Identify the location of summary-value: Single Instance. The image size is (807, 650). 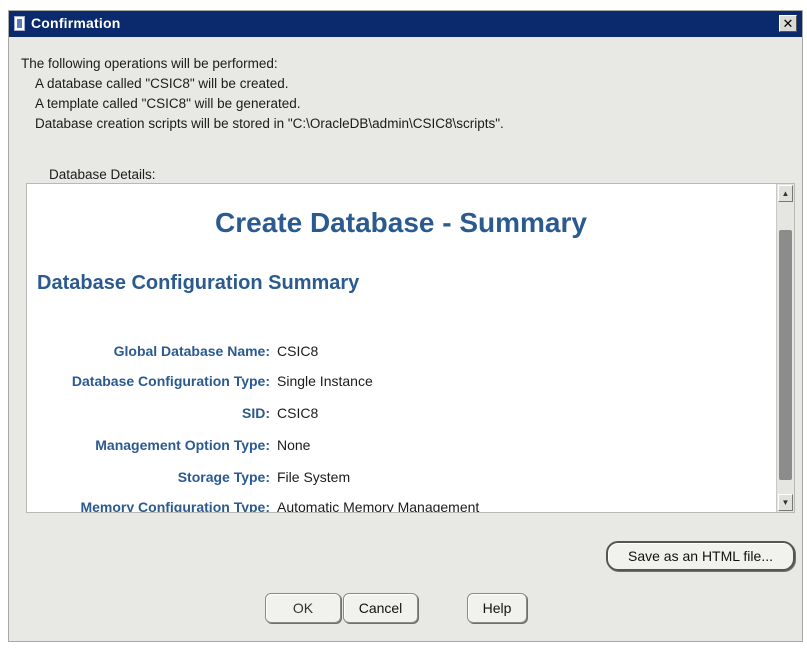
(325, 381).